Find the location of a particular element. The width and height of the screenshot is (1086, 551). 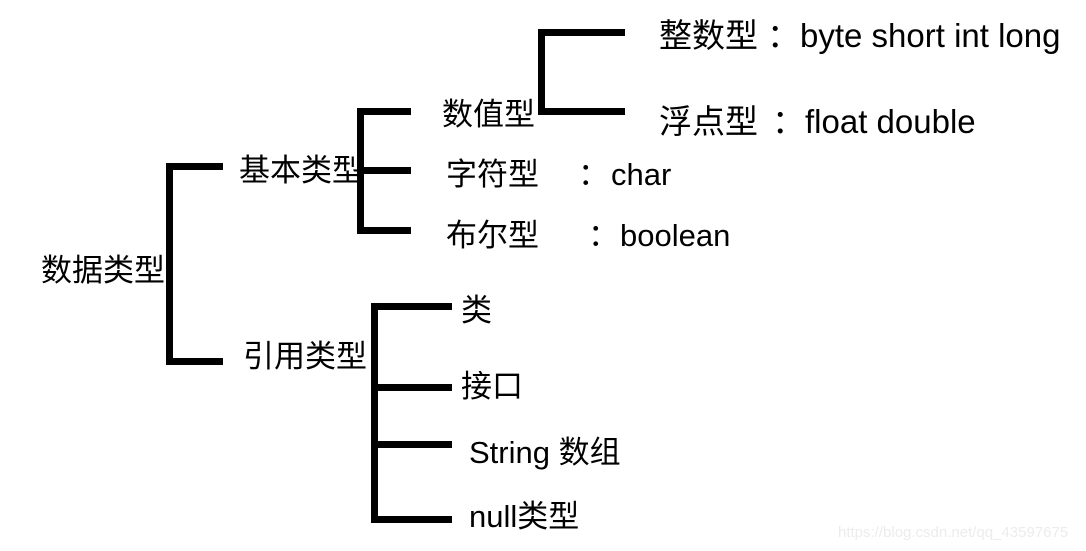

node-label-class: 类 is located at coordinates (476, 310).